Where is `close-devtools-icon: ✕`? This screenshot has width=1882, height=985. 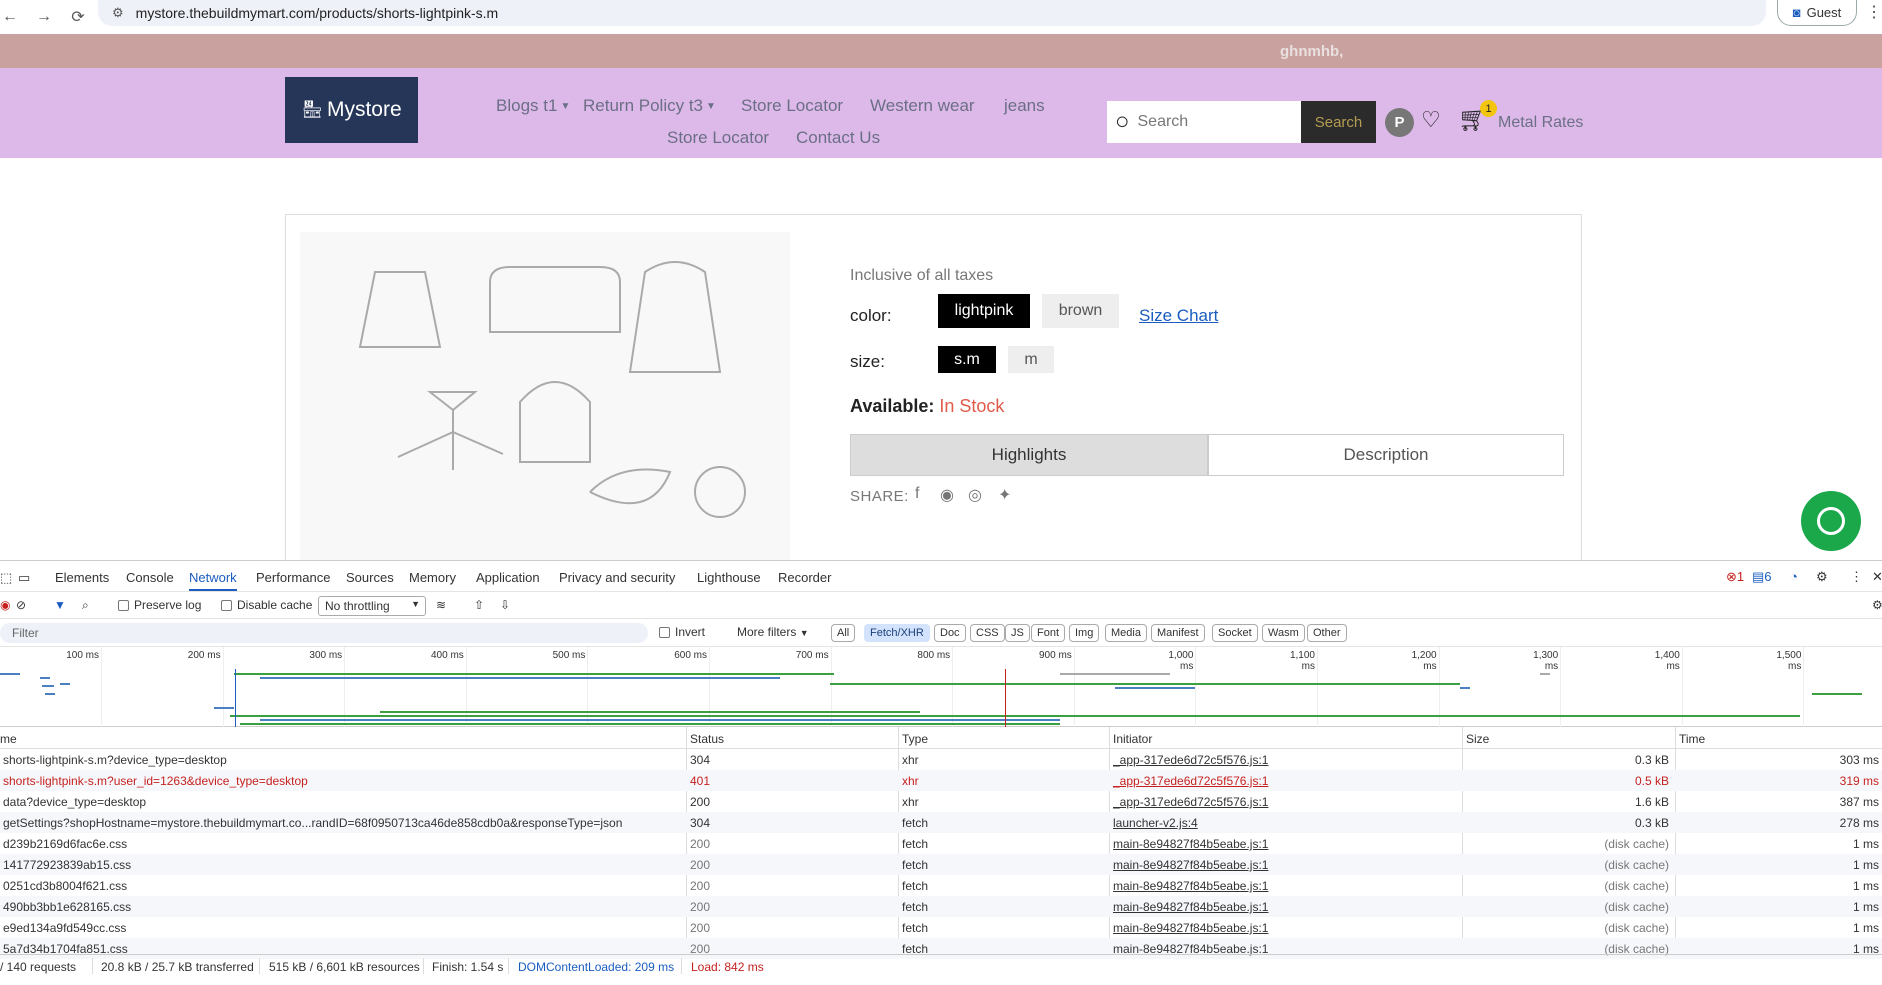 close-devtools-icon: ✕ is located at coordinates (1877, 577).